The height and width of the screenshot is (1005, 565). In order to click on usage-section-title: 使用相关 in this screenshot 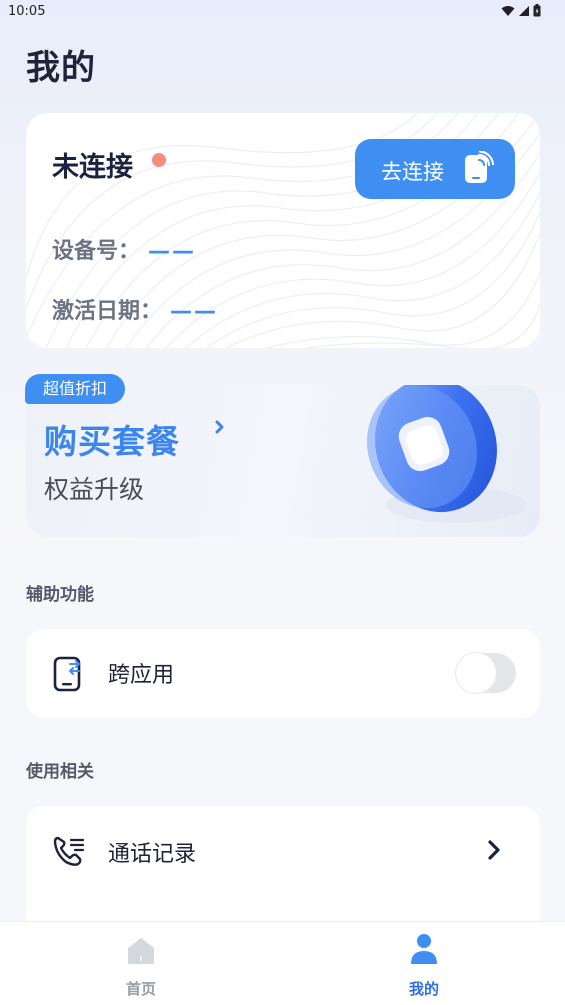, I will do `click(60, 772)`.